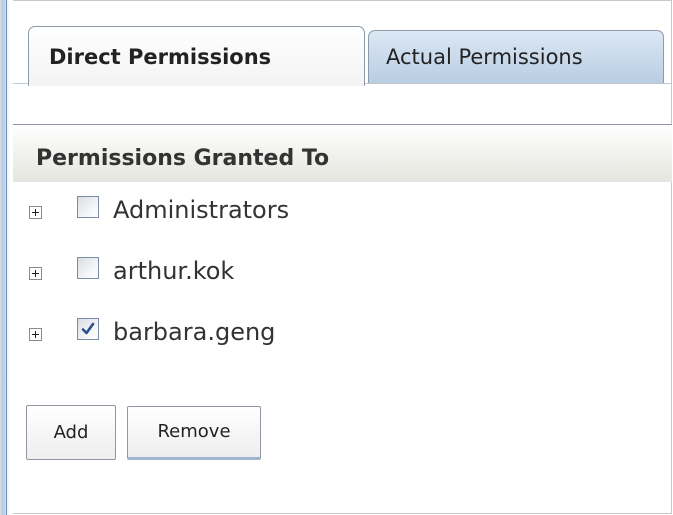 This screenshot has width=673, height=515. What do you see at coordinates (342, 153) in the screenshot?
I see `section-header: Permissions Granted To` at bounding box center [342, 153].